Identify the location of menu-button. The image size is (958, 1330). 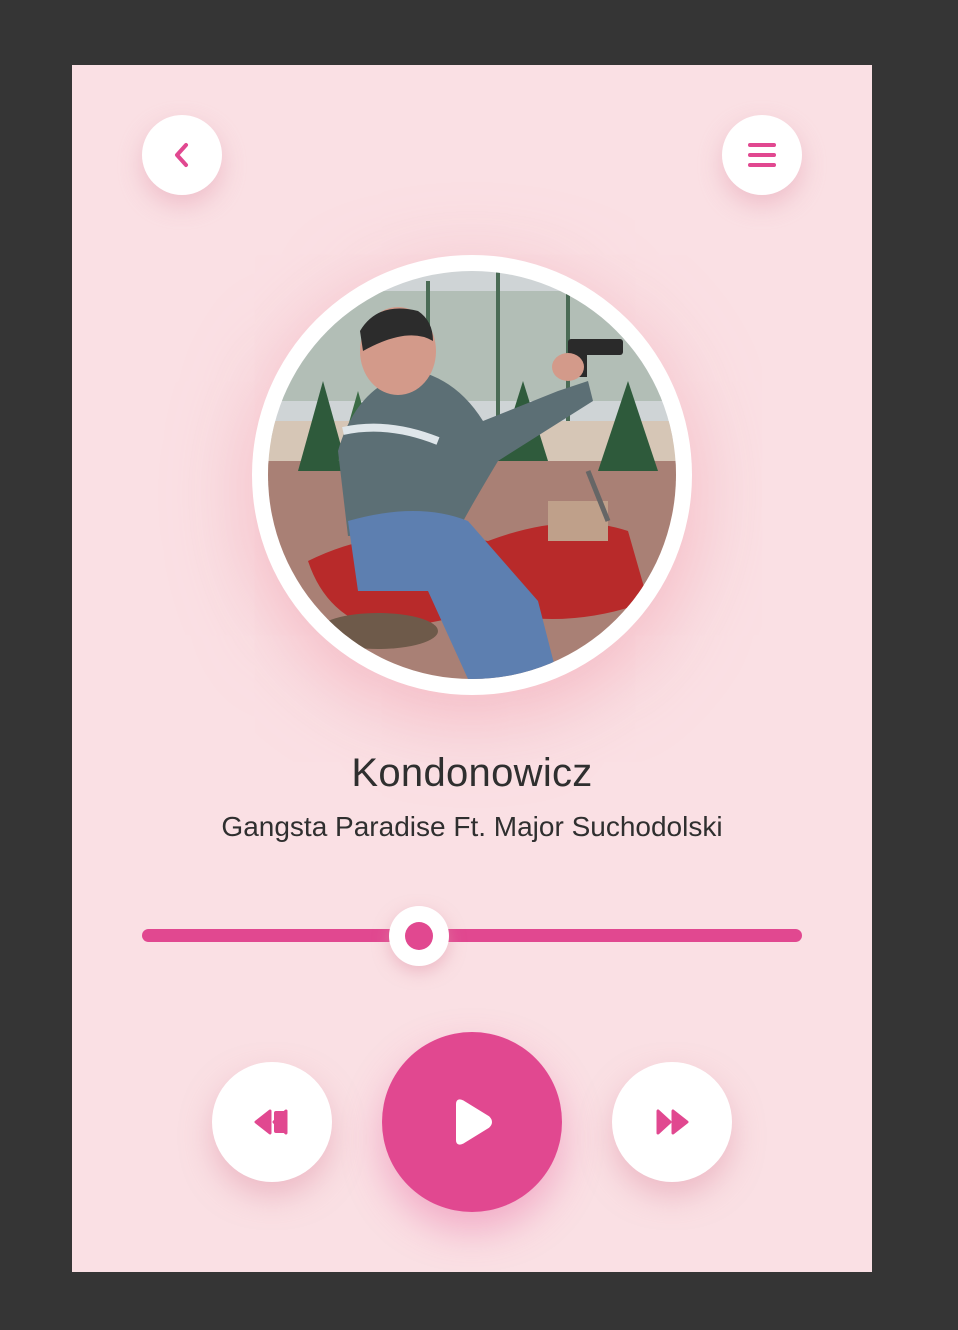
(762, 155).